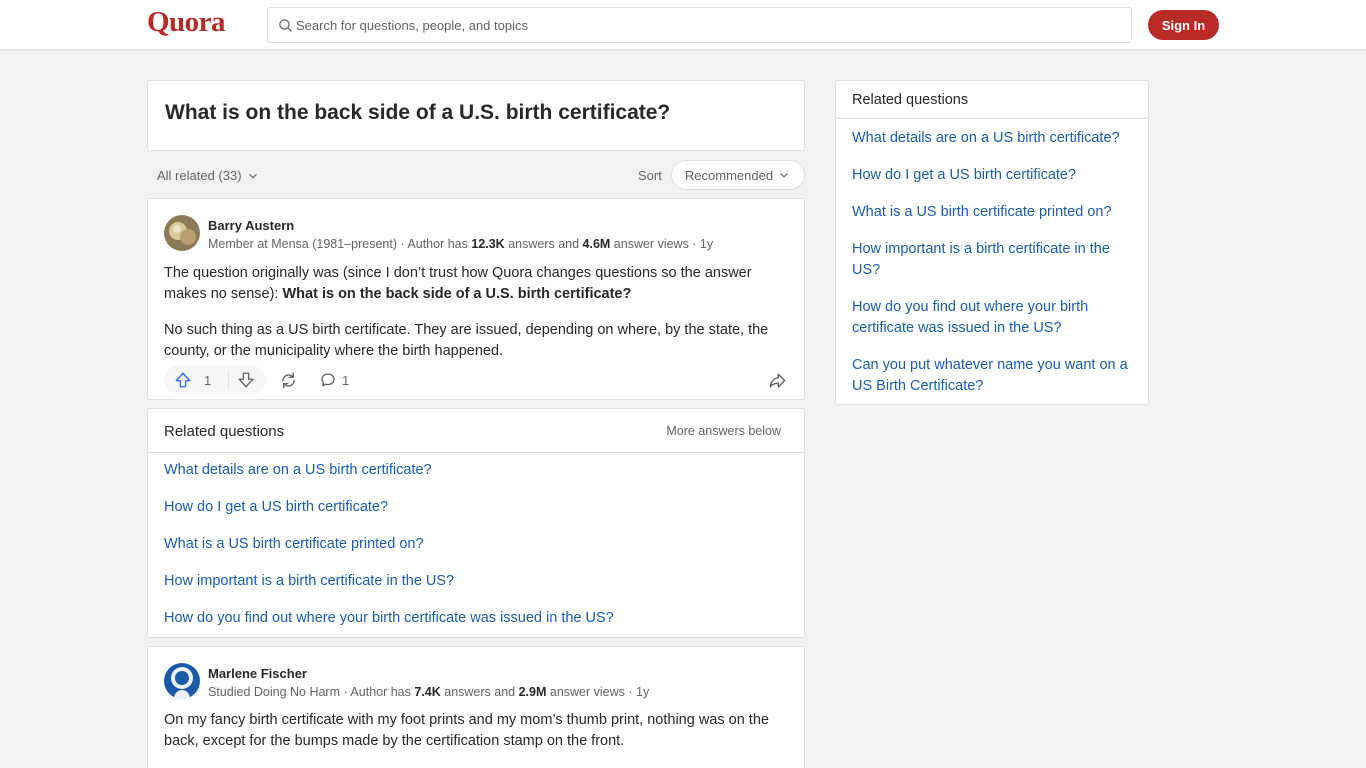 The height and width of the screenshot is (768, 1366). I want to click on comment-icon, so click(328, 380).